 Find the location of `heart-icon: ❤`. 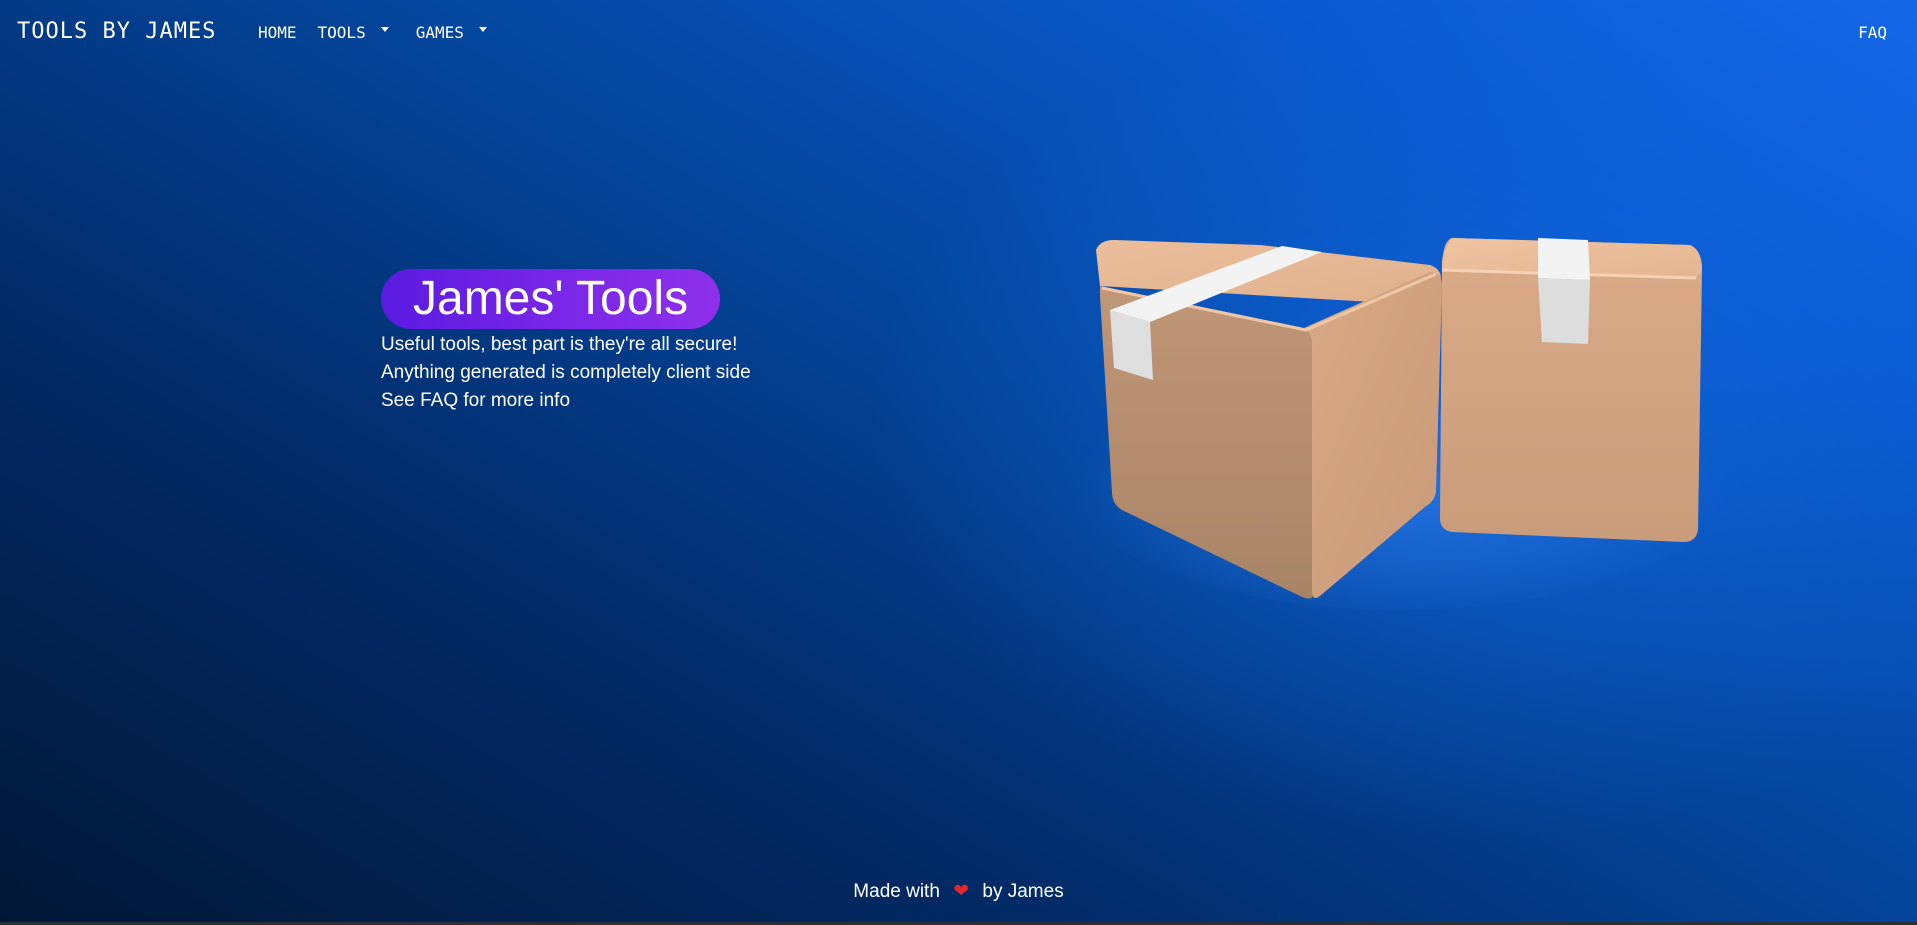

heart-icon: ❤ is located at coordinates (961, 891).